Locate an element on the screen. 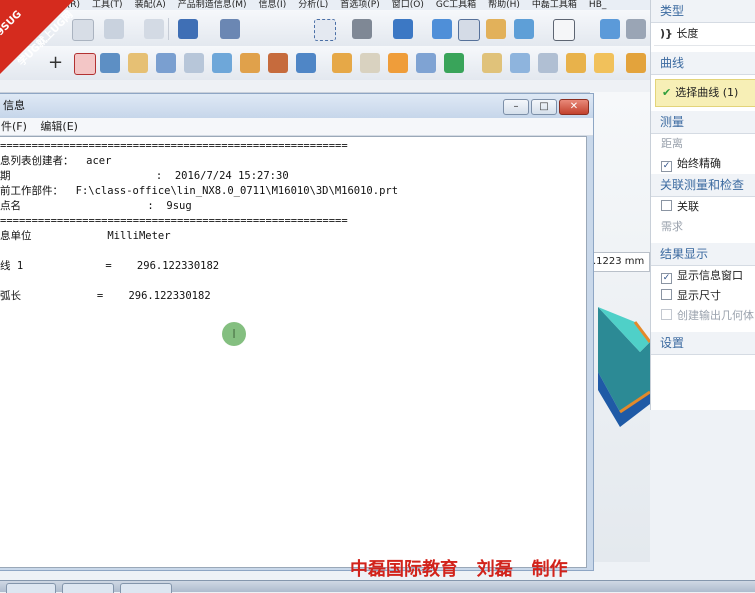  hole-icon is located at coordinates (370, 63).